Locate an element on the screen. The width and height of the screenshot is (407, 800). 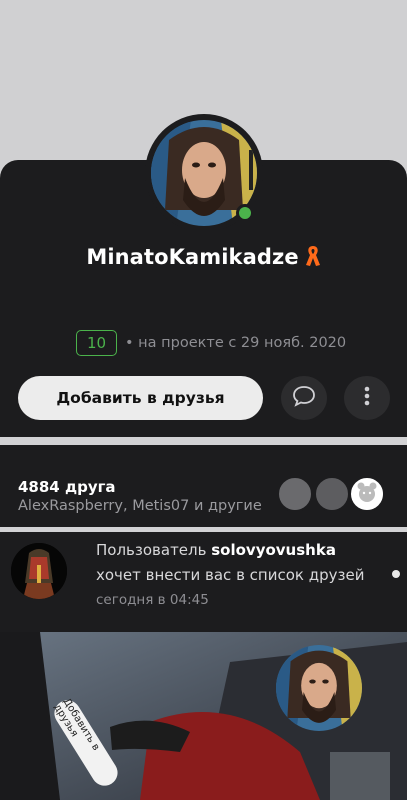
profile-avatar is located at coordinates (204, 173).